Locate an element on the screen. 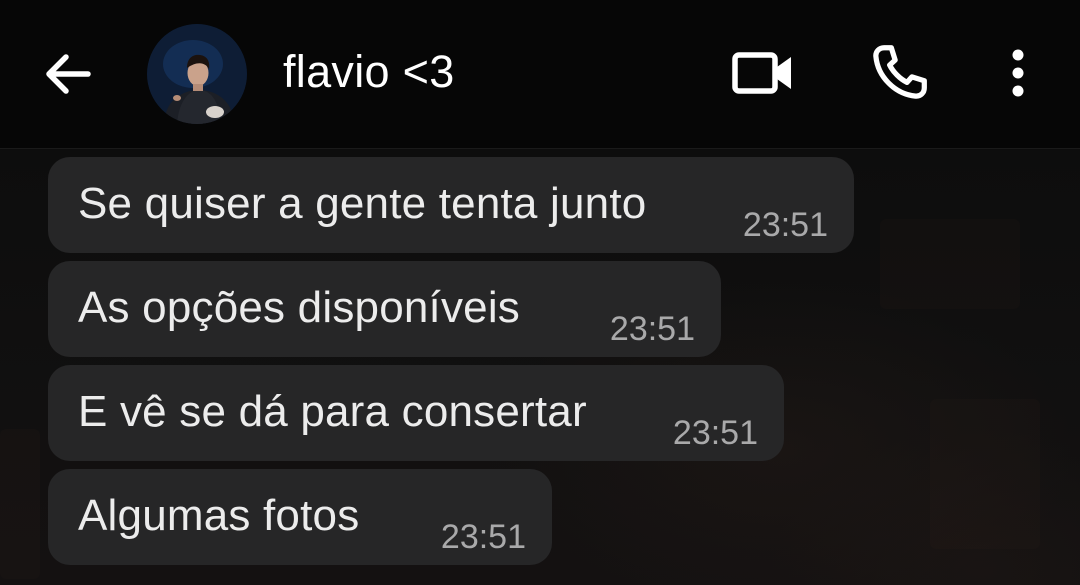 This screenshot has width=1080, height=585. more-vertical-icon is located at coordinates (1018, 73).